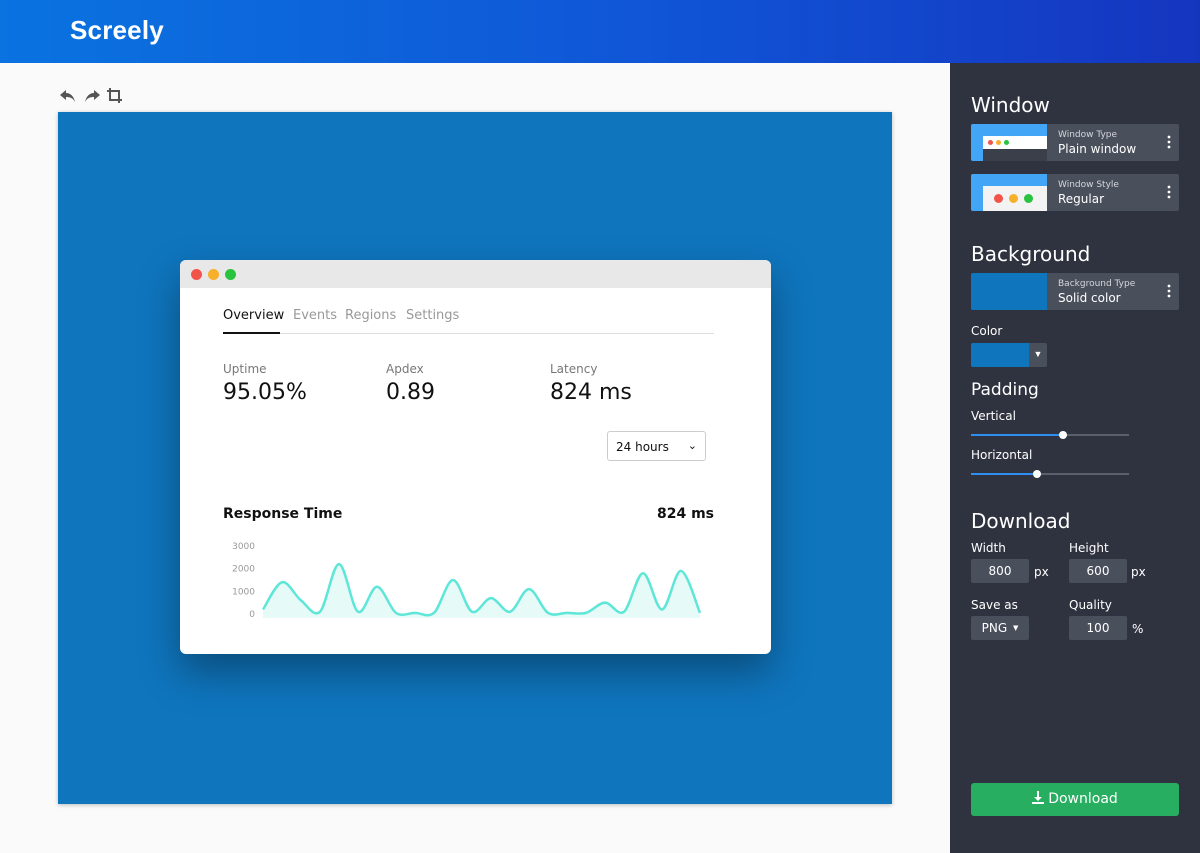  What do you see at coordinates (1138, 572) in the screenshot?
I see `height-unit: px` at bounding box center [1138, 572].